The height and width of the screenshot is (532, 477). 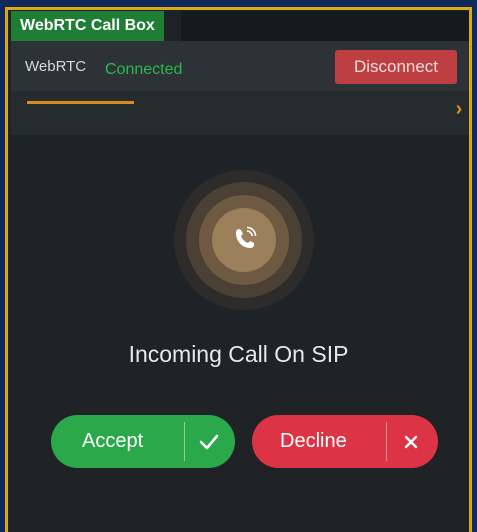 I want to click on call-title: Incoming Call On SIP, so click(x=238, y=354).